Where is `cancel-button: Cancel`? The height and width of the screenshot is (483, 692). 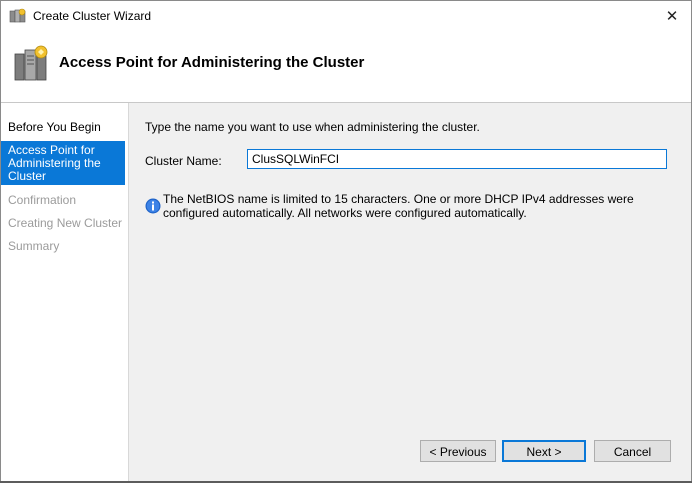
cancel-button: Cancel is located at coordinates (632, 451).